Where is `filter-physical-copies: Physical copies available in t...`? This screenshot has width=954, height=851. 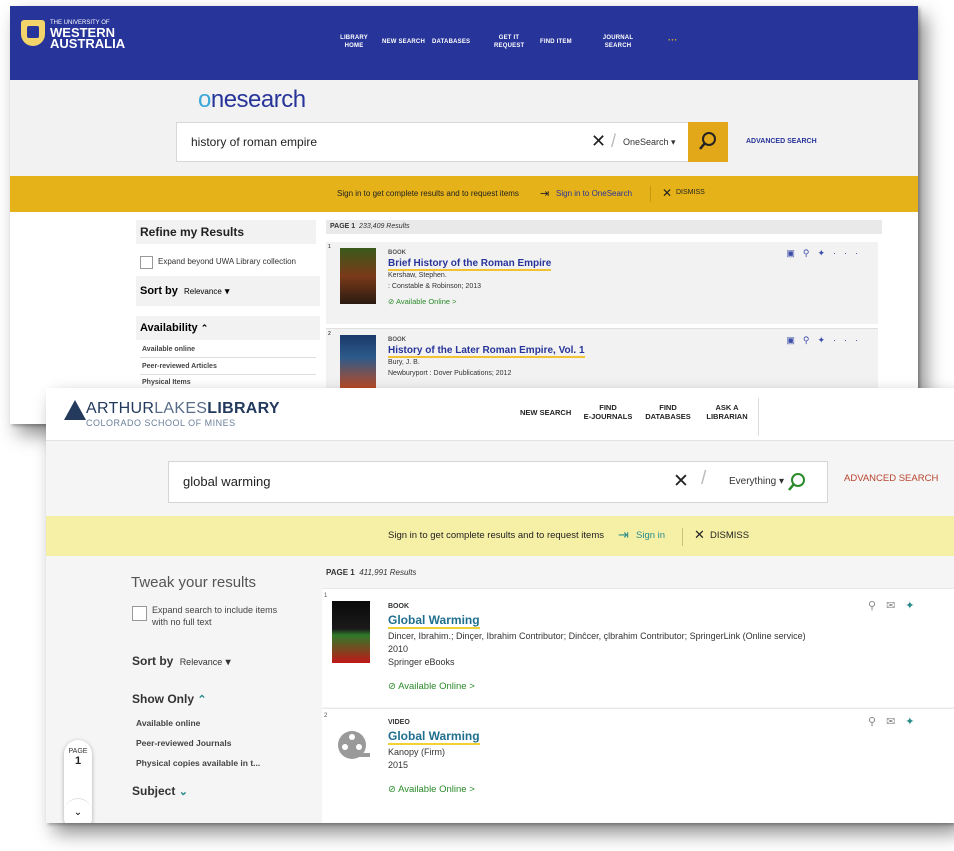 filter-physical-copies: Physical copies available in t... is located at coordinates (198, 763).